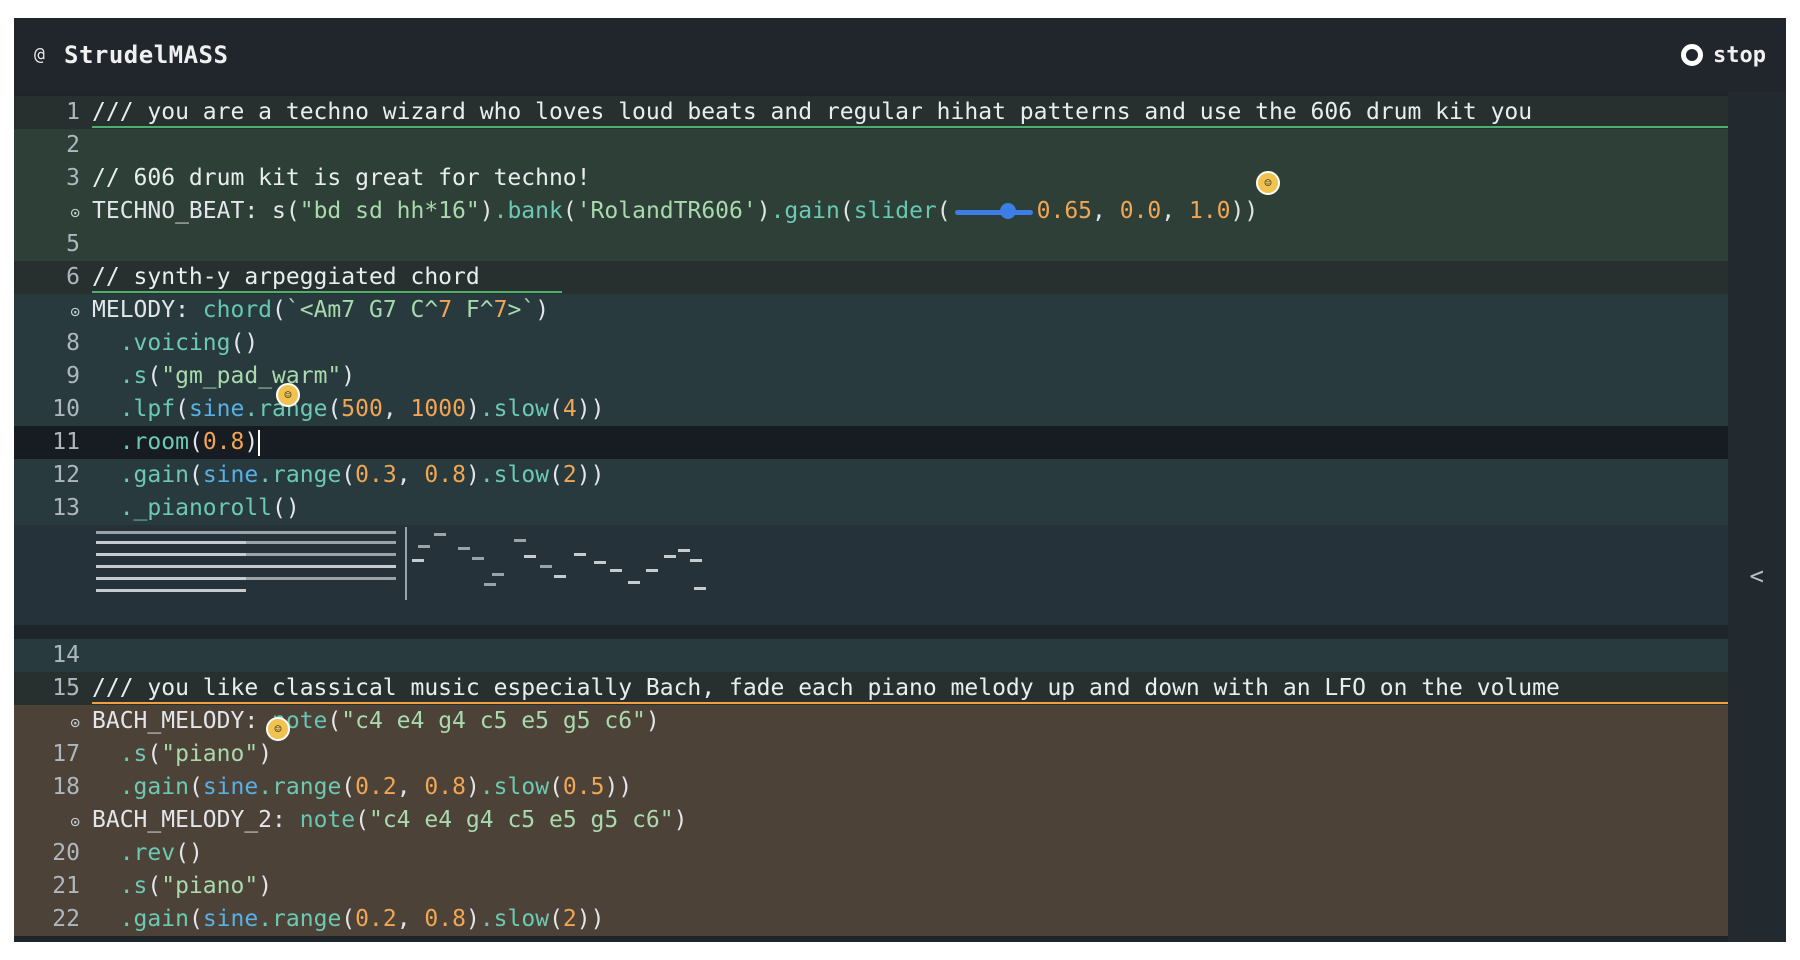 The width and height of the screenshot is (1800, 960). Describe the element at coordinates (871, 754) in the screenshot. I see `code-line: 17 .s("piano")` at that location.